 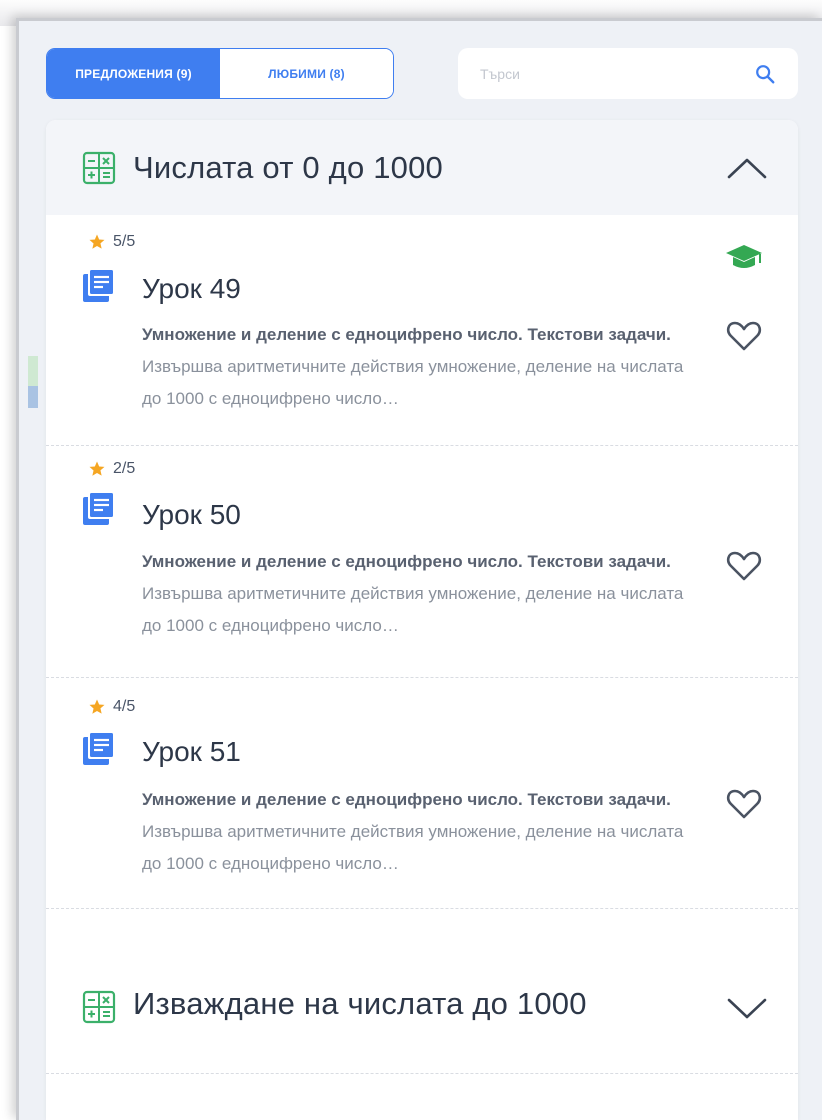 What do you see at coordinates (360, 1003) in the screenshot?
I see `section-title: Изваждане на числата до 1000` at bounding box center [360, 1003].